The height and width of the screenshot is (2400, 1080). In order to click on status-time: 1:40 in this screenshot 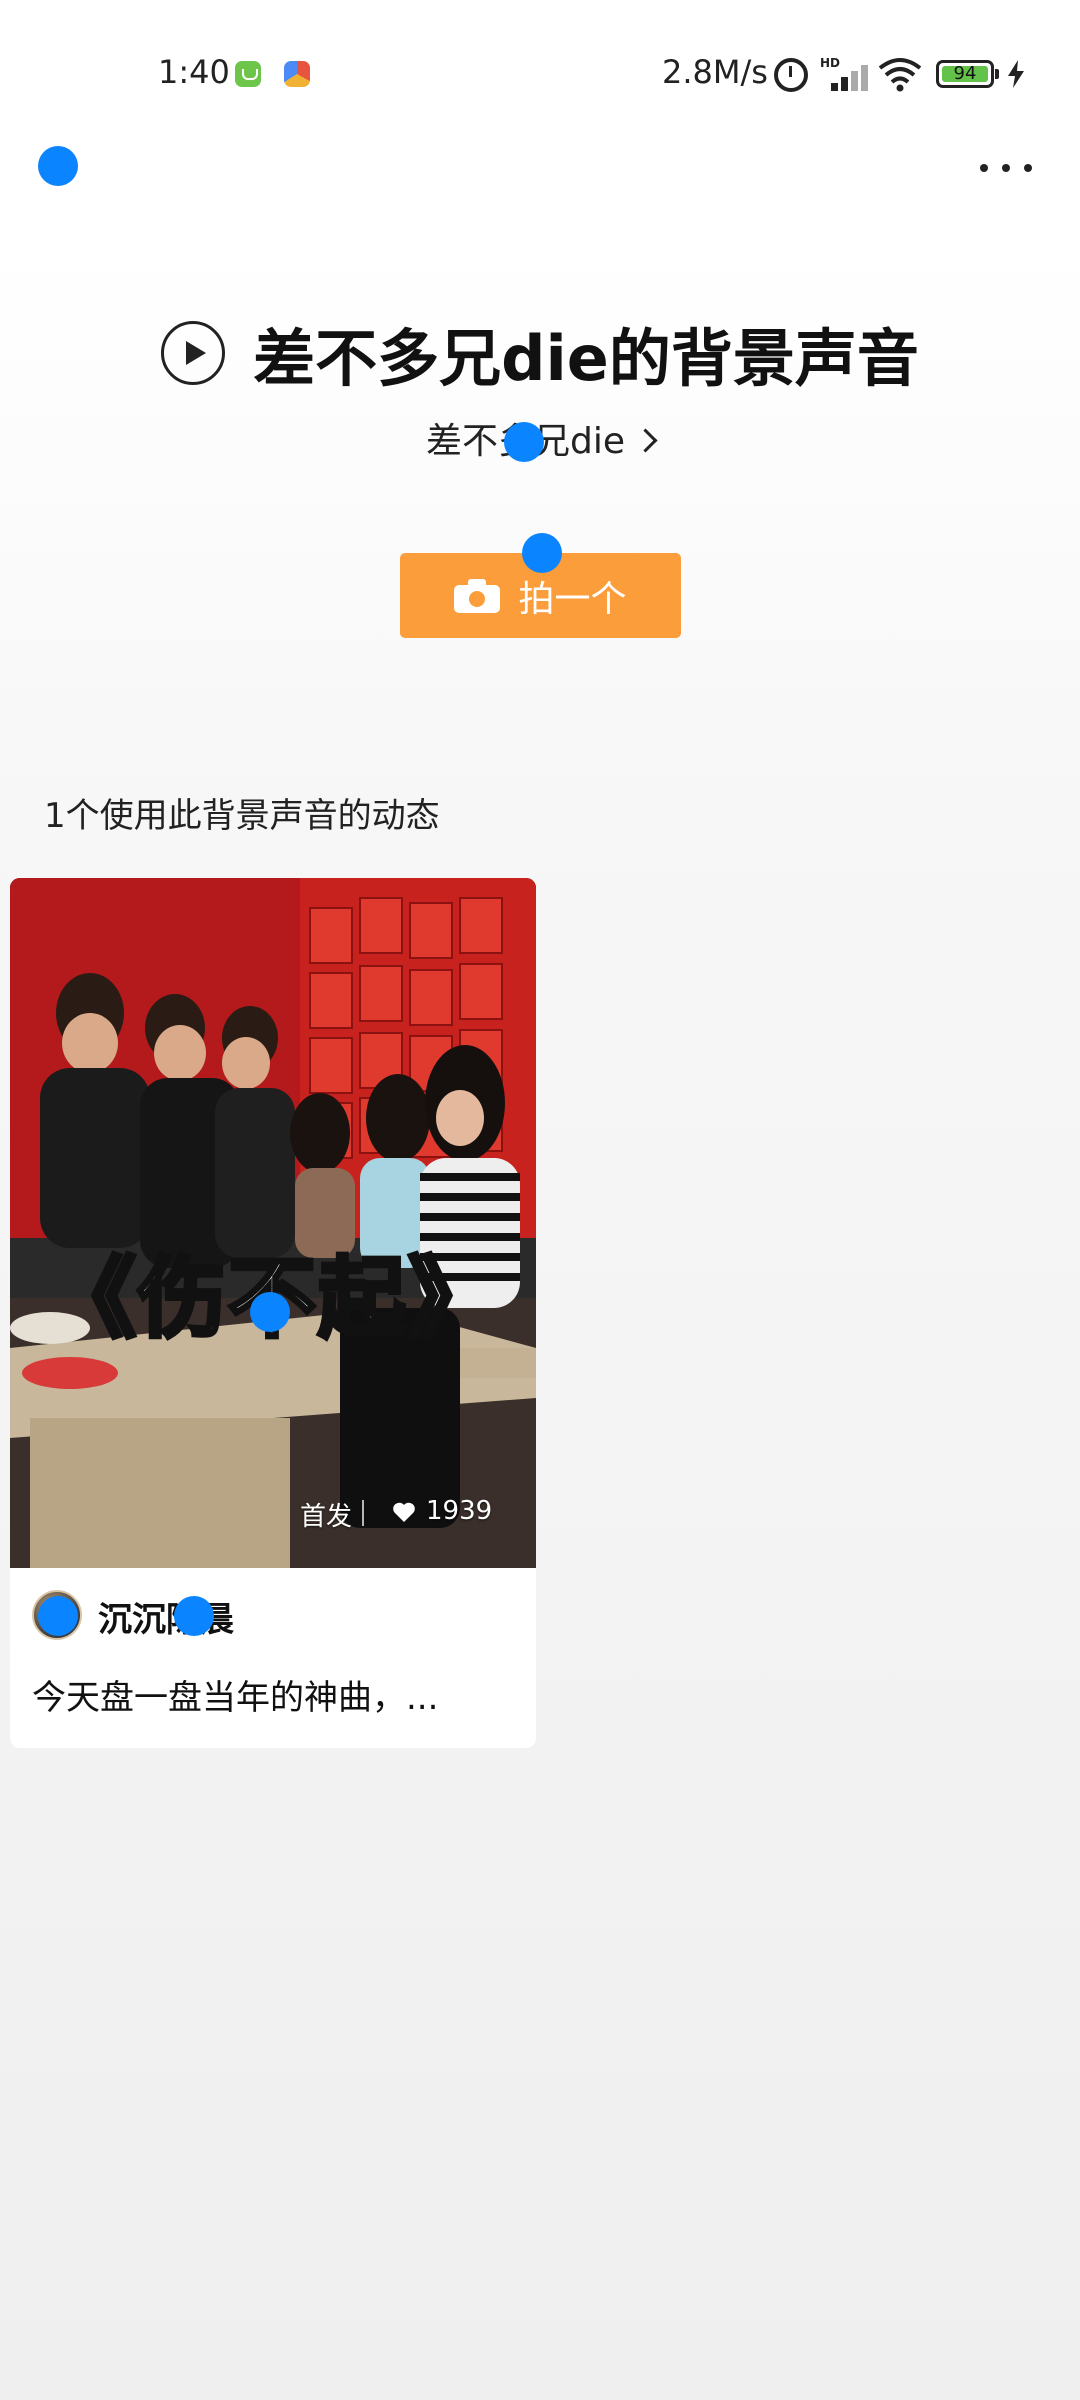, I will do `click(194, 72)`.